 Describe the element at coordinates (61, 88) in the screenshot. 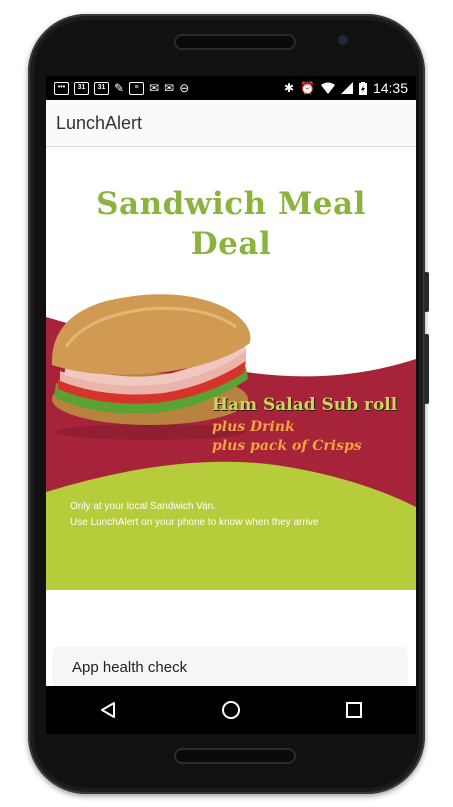

I see `more-icon: •••` at that location.